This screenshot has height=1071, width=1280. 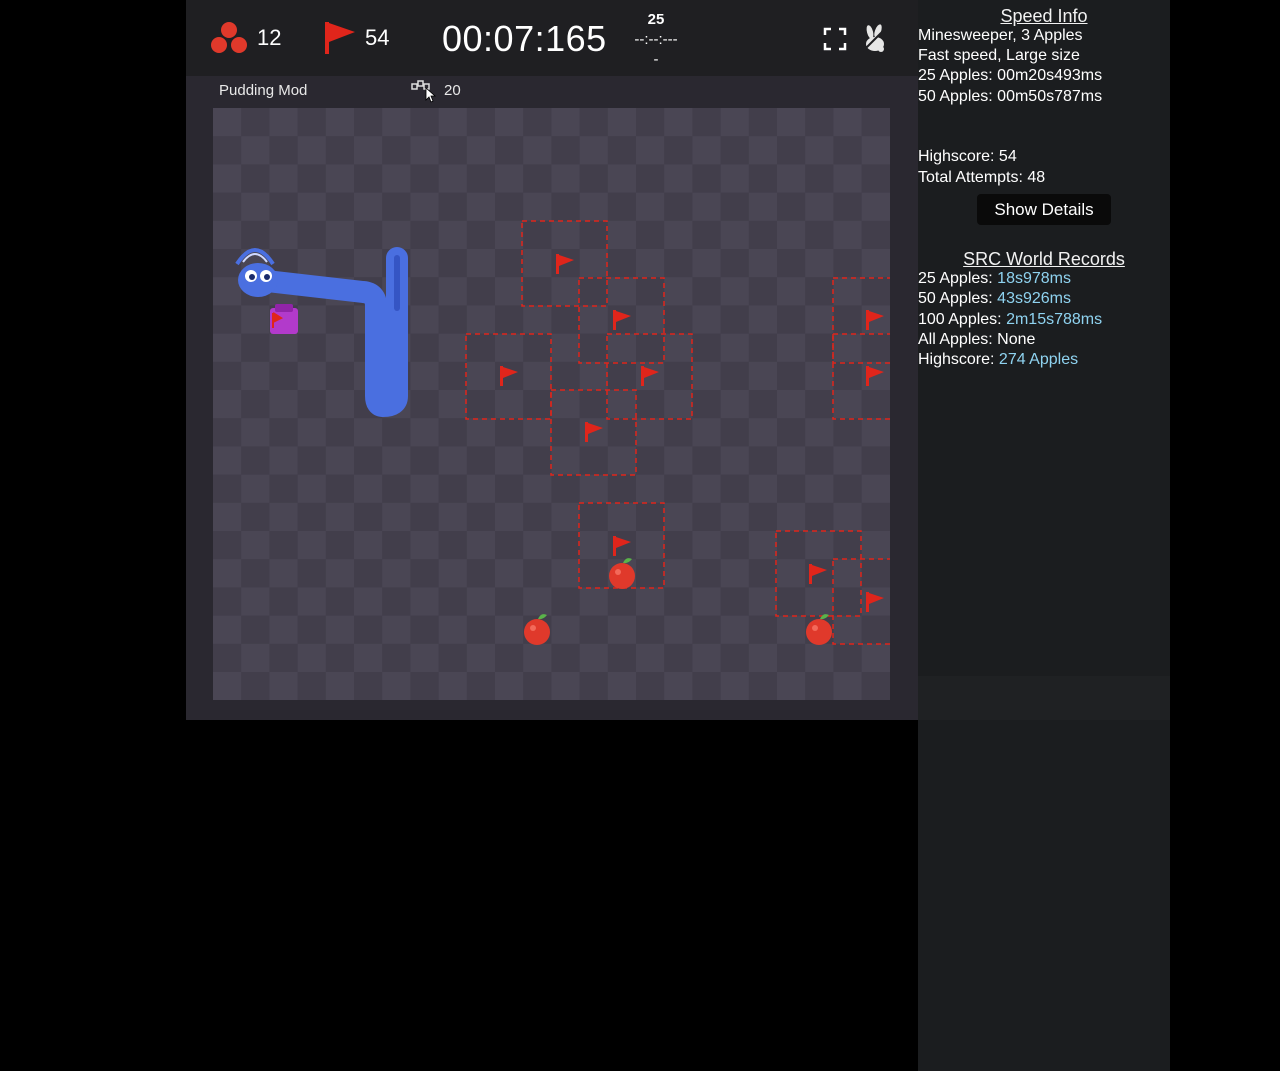 What do you see at coordinates (835, 39) in the screenshot?
I see `fullscreen-button` at bounding box center [835, 39].